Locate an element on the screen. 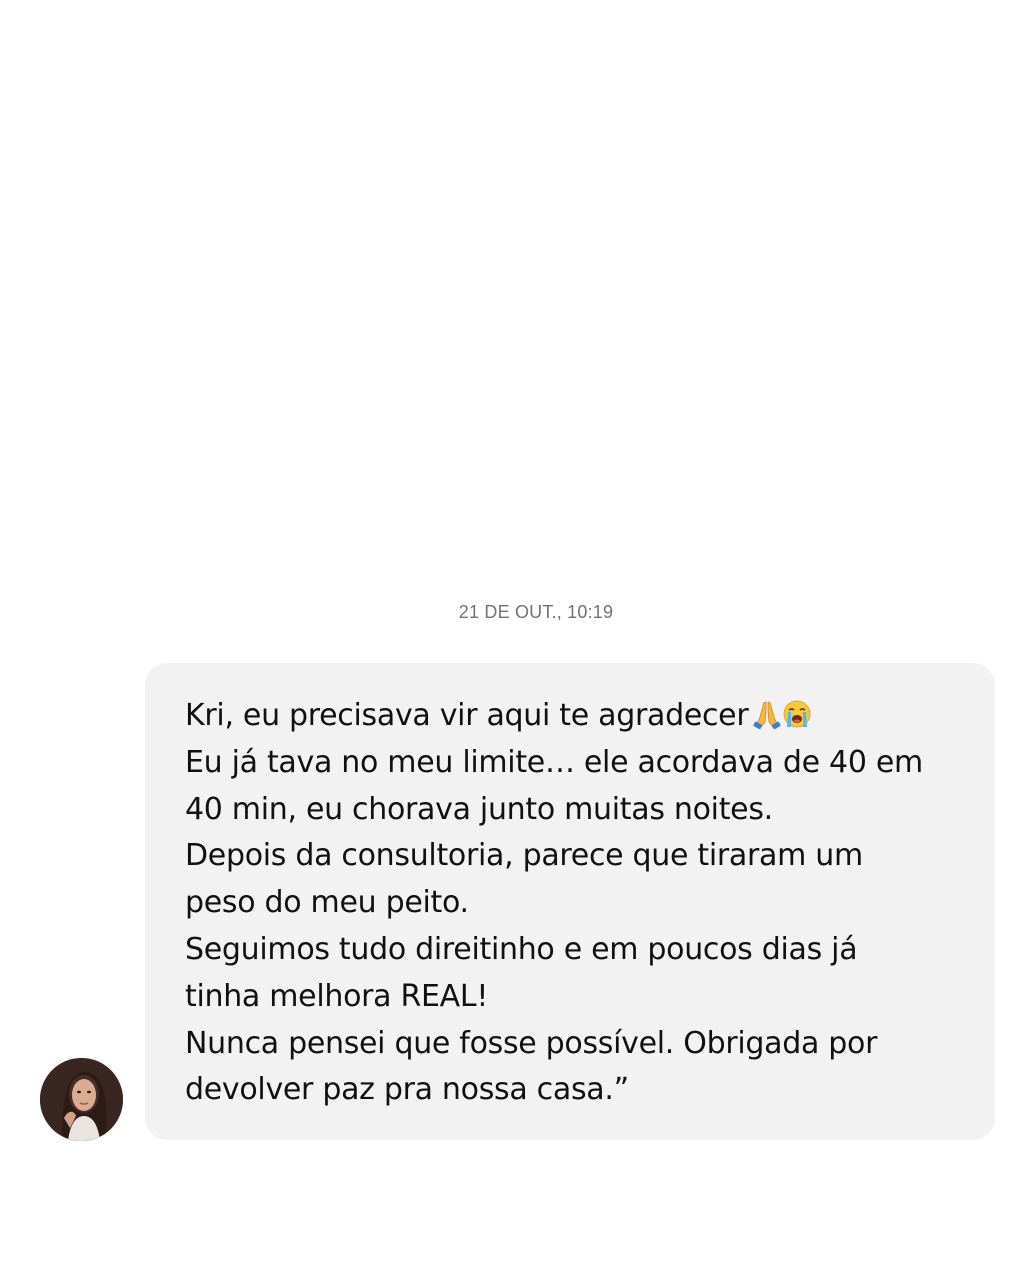  profile-photo-icon is located at coordinates (81, 1099).